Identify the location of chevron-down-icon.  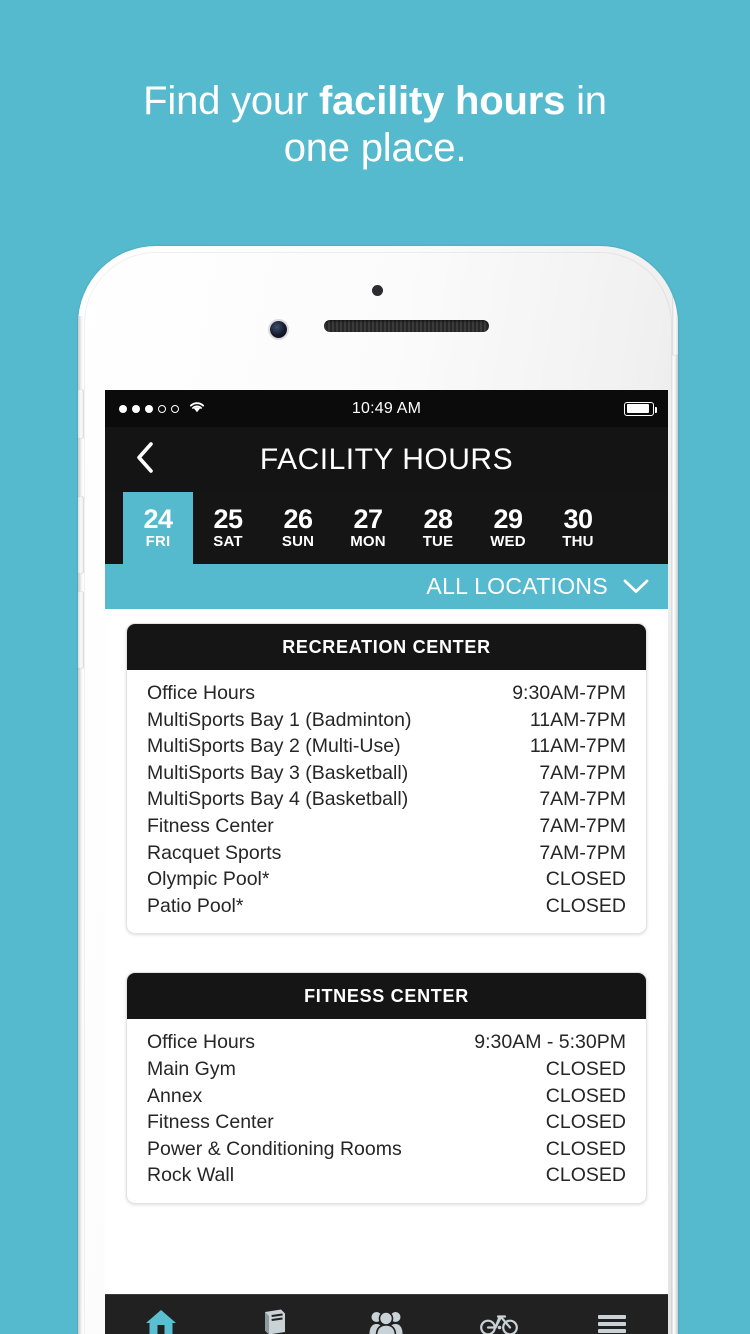
(636, 586).